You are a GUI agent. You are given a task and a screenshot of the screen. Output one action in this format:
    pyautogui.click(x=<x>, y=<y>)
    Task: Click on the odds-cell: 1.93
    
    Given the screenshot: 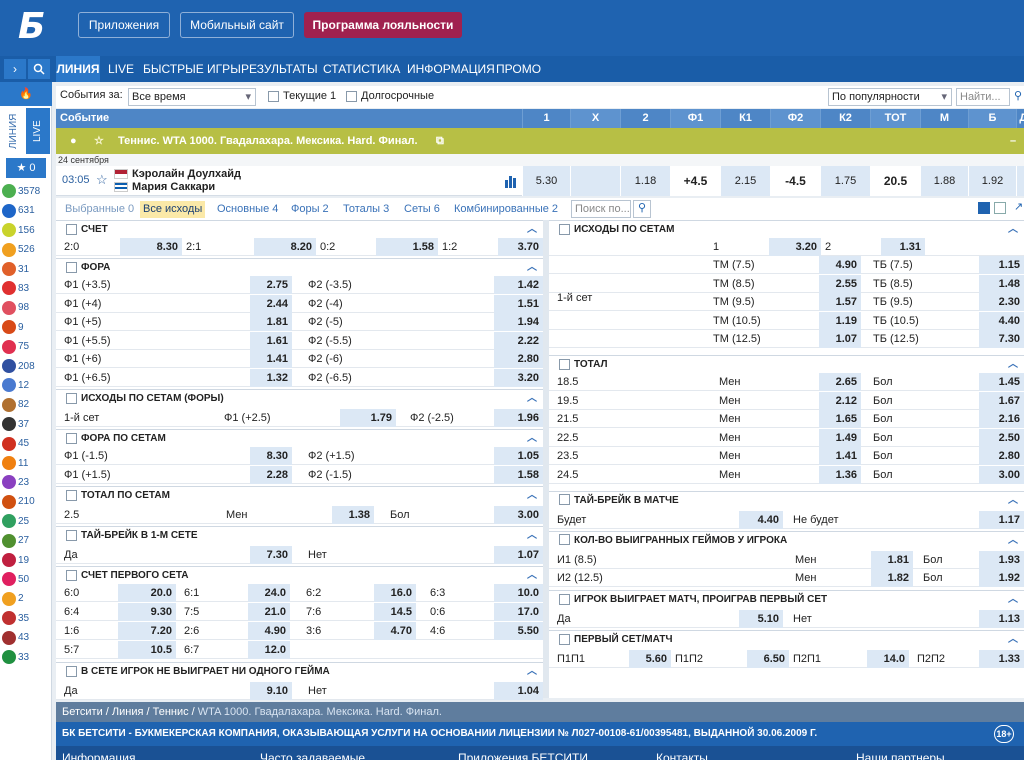 What is the action you would take?
    pyautogui.click(x=1001, y=559)
    